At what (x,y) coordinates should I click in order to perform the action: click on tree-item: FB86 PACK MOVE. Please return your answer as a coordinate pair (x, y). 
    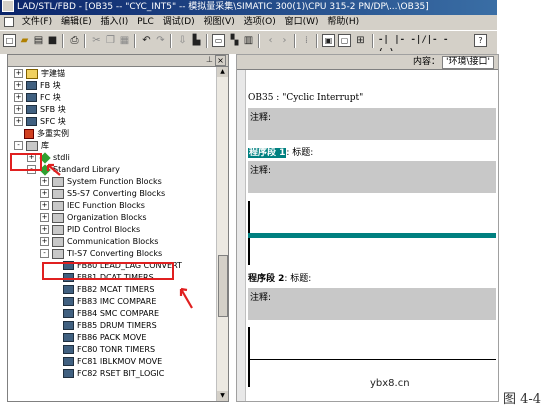
    Looking at the image, I should click on (99, 337).